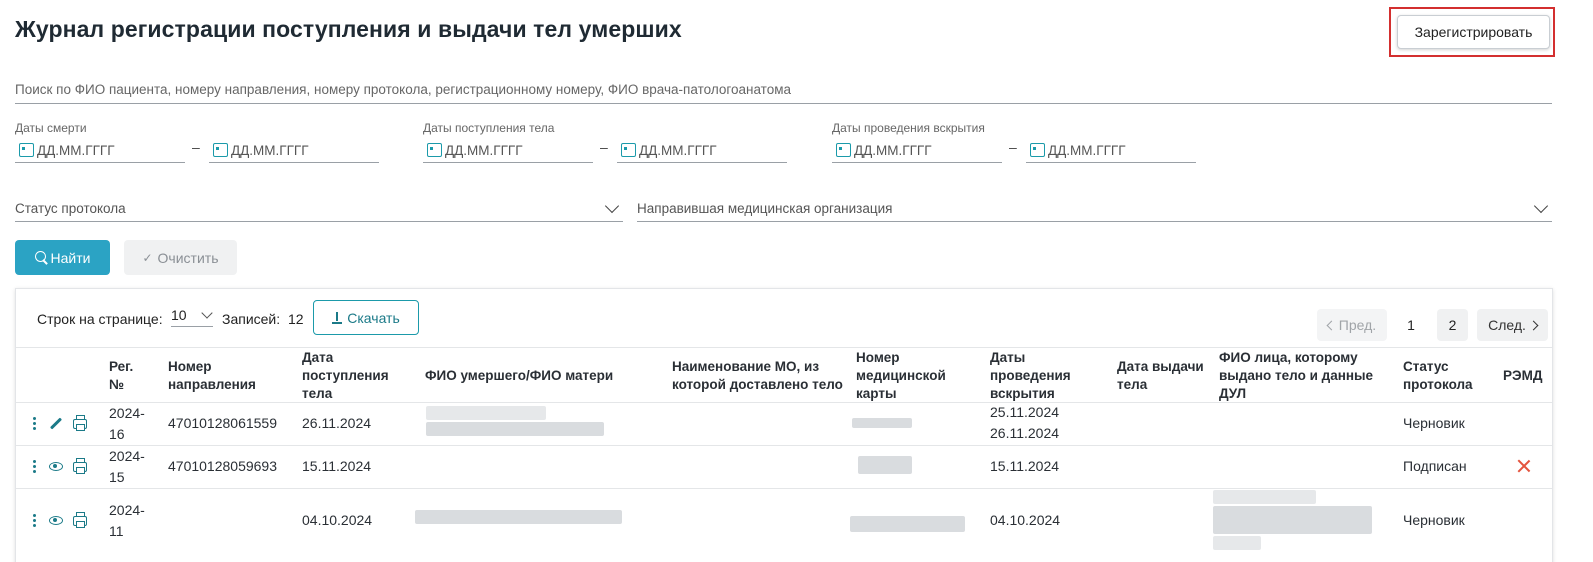 The width and height of the screenshot is (1593, 562). What do you see at coordinates (1411, 325) in the screenshot?
I see `pagination-page-1: 1` at bounding box center [1411, 325].